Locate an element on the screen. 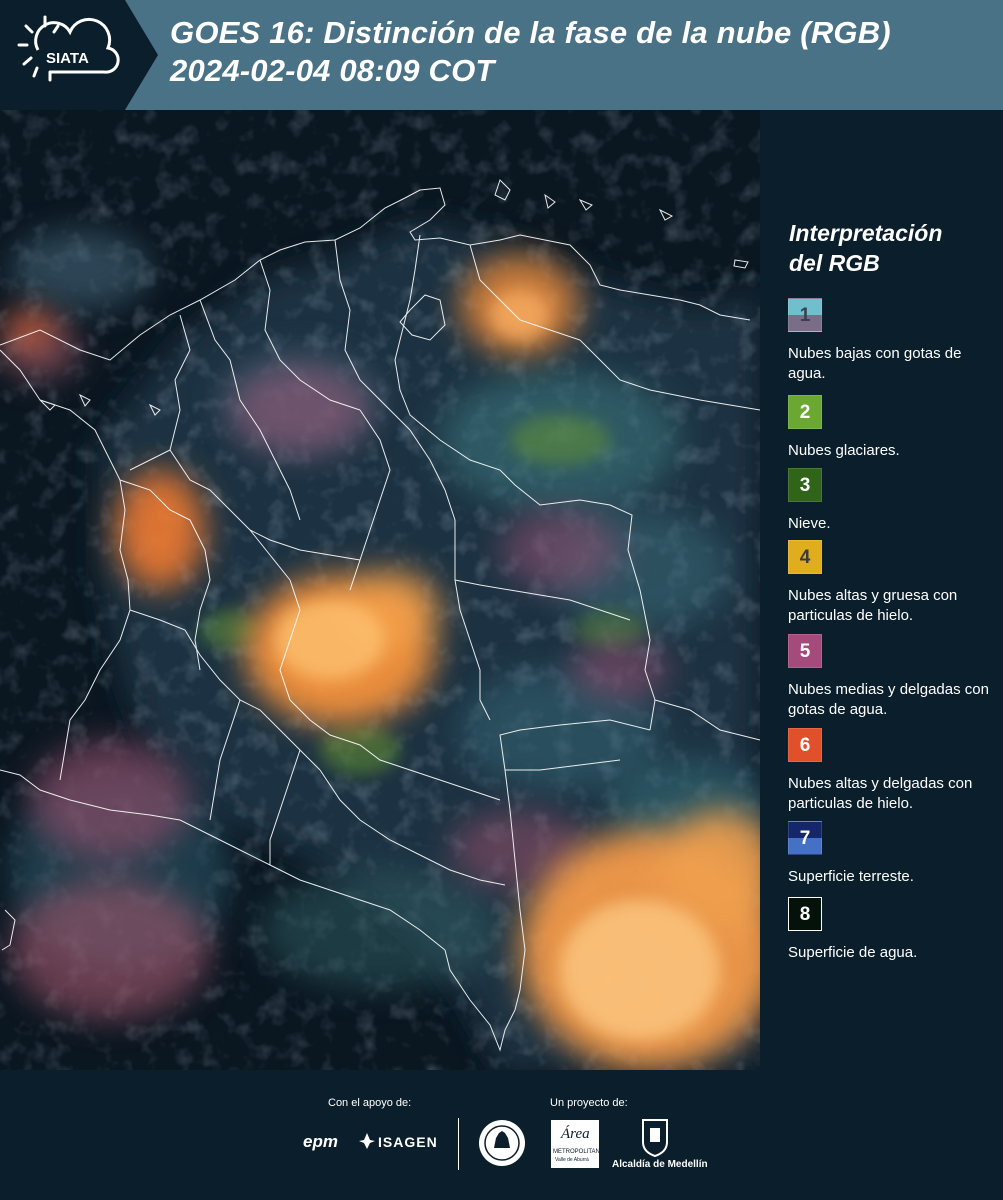  legend-title-line-2: del RGB is located at coordinates (834, 263).